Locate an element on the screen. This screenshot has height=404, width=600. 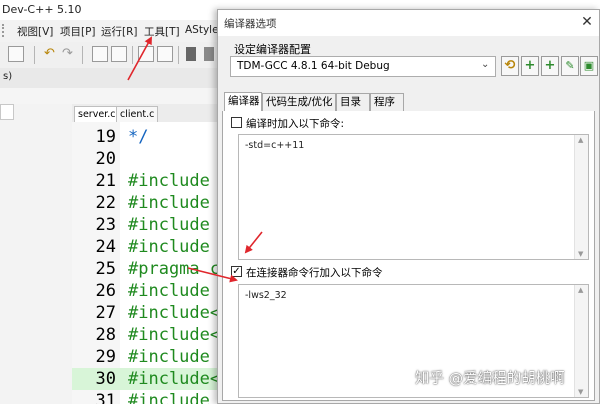
line-number: 26 is located at coordinates (105, 291).